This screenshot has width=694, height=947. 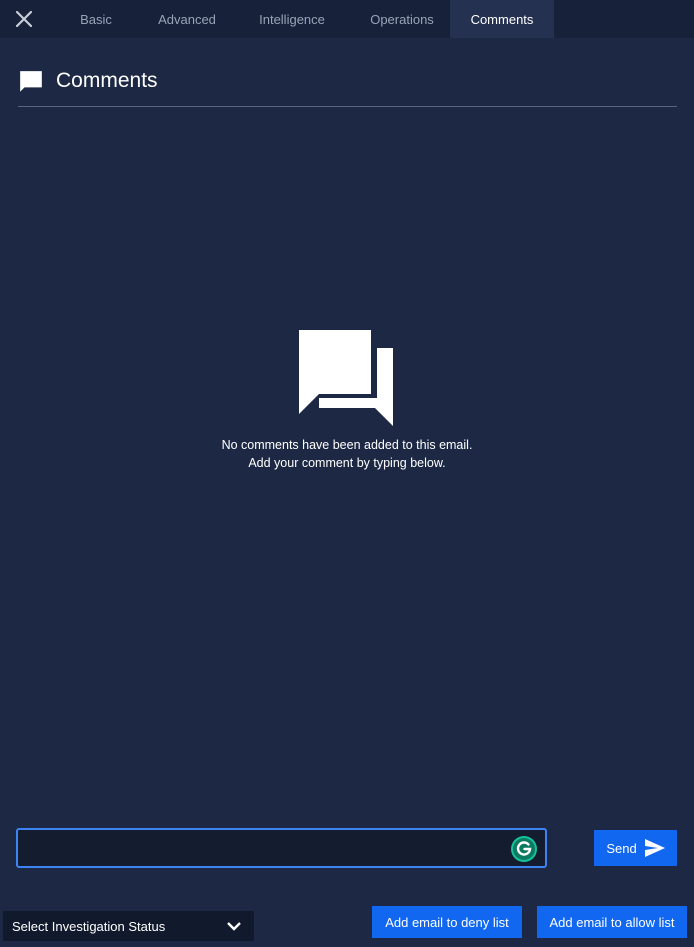 I want to click on tab-advanced: Advanced, so click(x=187, y=19).